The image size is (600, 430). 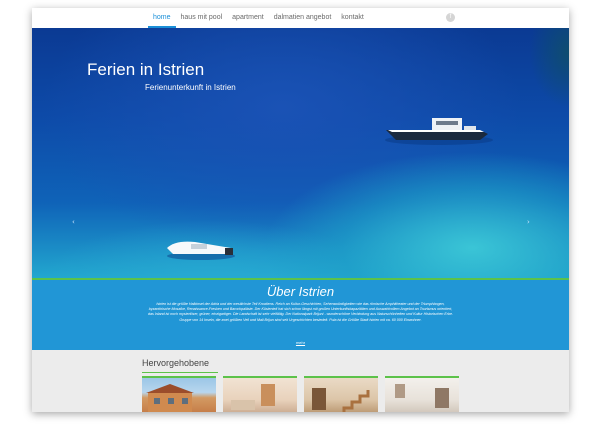 I want to click on featured-thumb-house, so click(x=179, y=394).